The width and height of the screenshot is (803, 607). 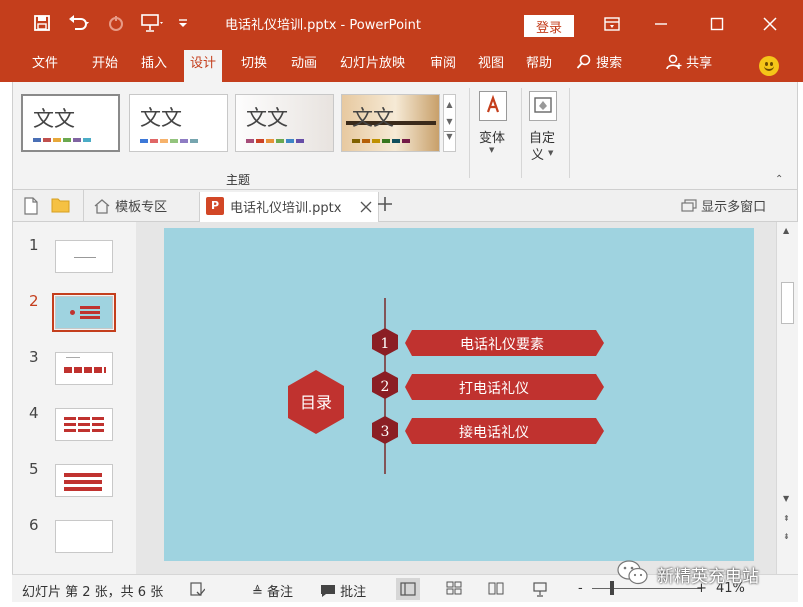 I want to click on undo-icon, so click(x=79, y=23).